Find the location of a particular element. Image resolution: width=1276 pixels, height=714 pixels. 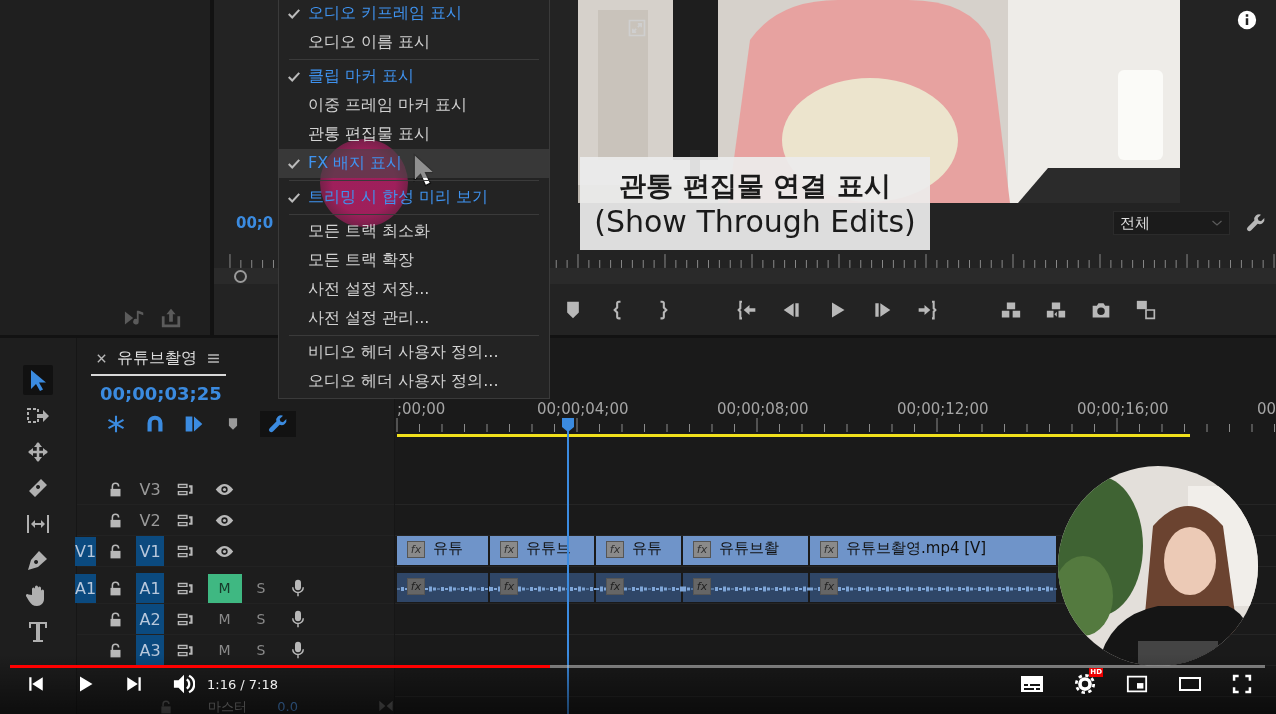

source-patch: A1 is located at coordinates (85, 588).